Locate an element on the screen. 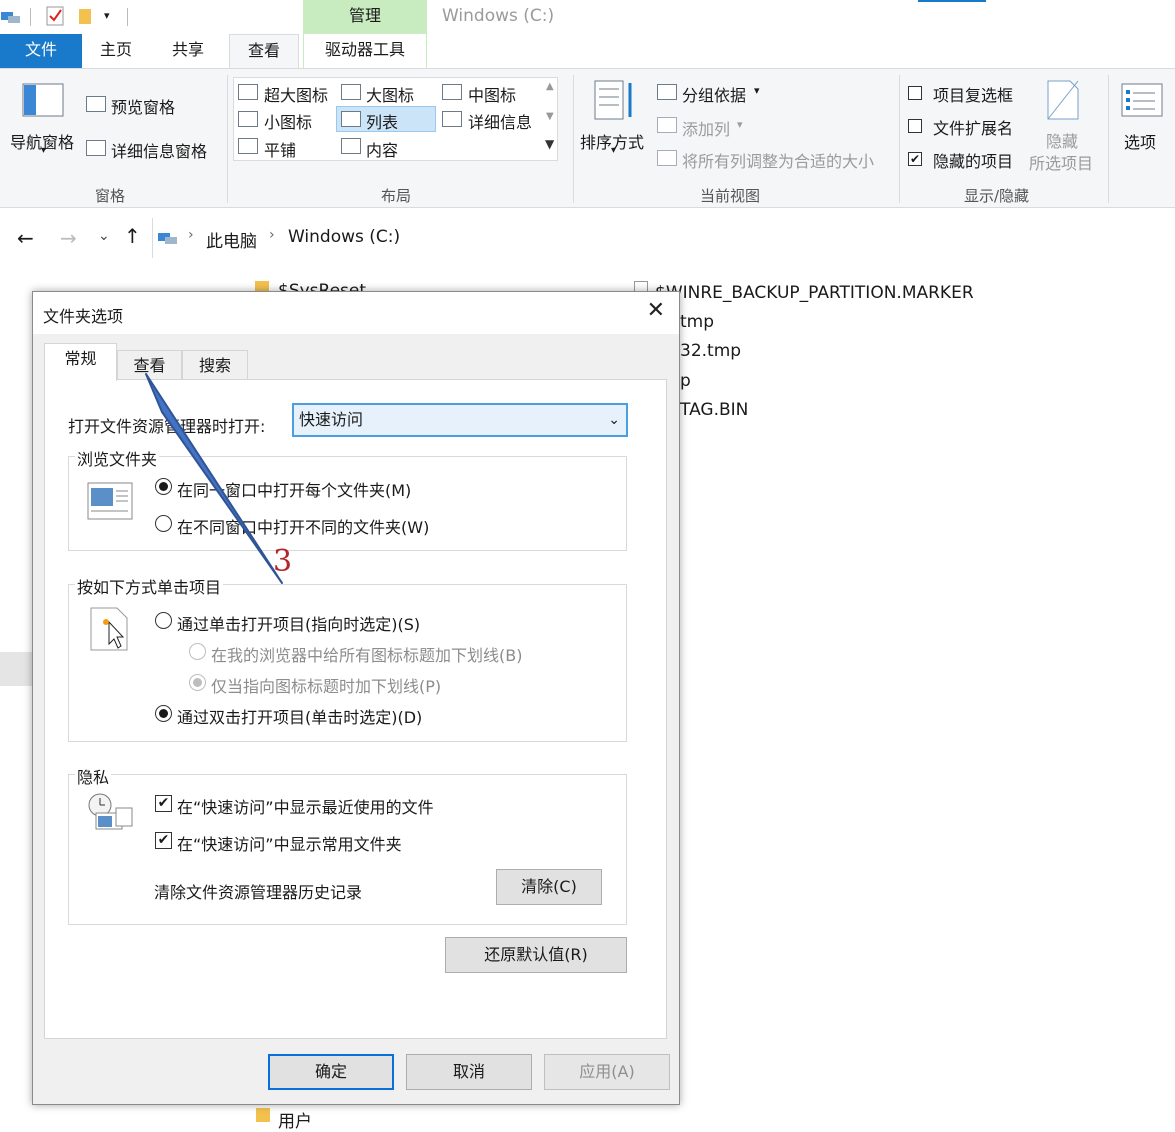 The width and height of the screenshot is (1175, 1132). annotation-arrow is located at coordinates (214, 478).